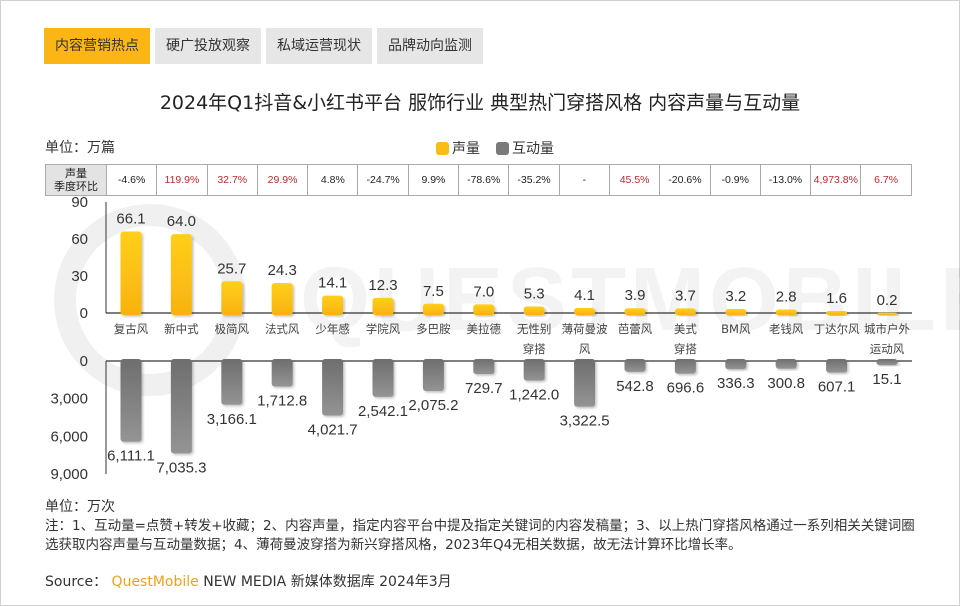  Describe the element at coordinates (84, 313) in the screenshot. I see `top-y-tick-label: 0` at that location.